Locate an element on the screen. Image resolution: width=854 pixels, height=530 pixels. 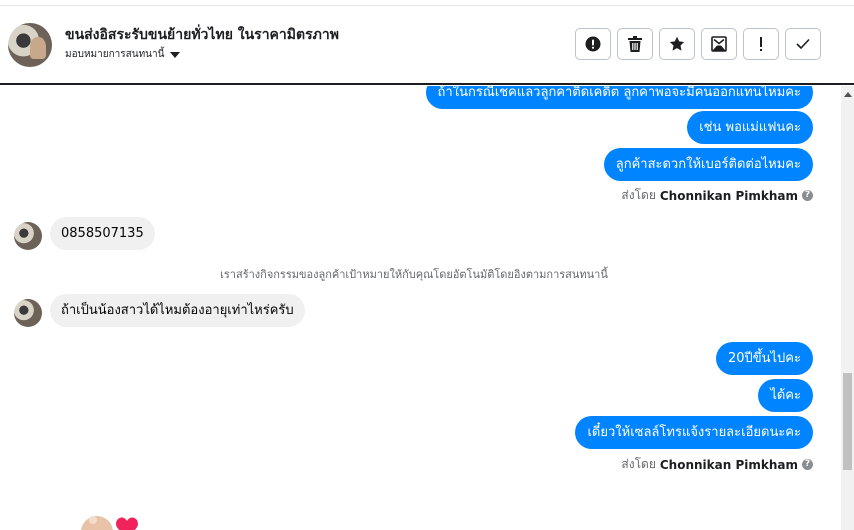
incoming-message: 0858507135 is located at coordinates (102, 233).